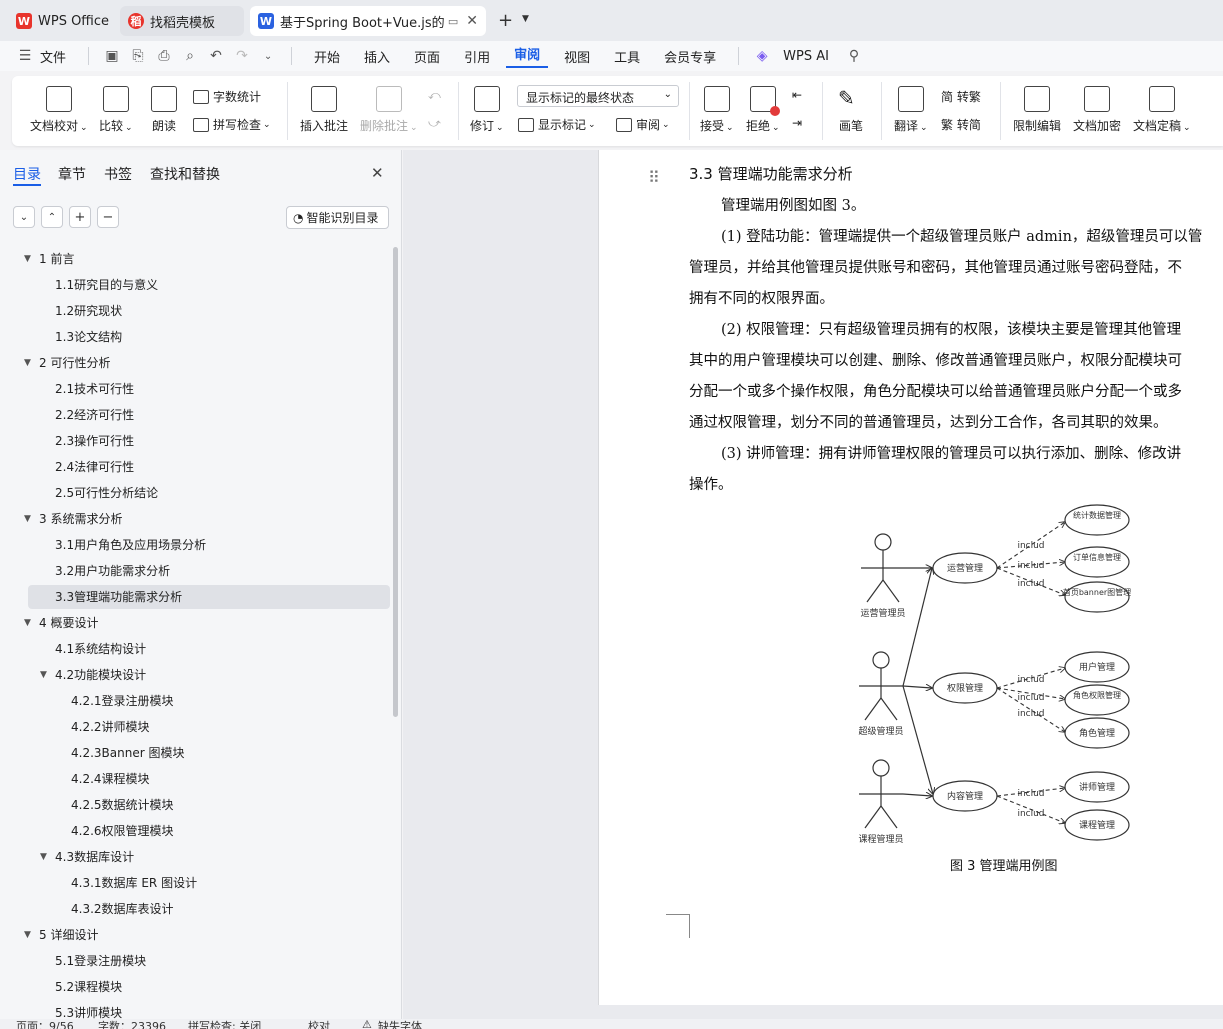  I want to click on tab-document: W 基于Spring Boot+Vue.js的在 ▭ ✕, so click(368, 21).